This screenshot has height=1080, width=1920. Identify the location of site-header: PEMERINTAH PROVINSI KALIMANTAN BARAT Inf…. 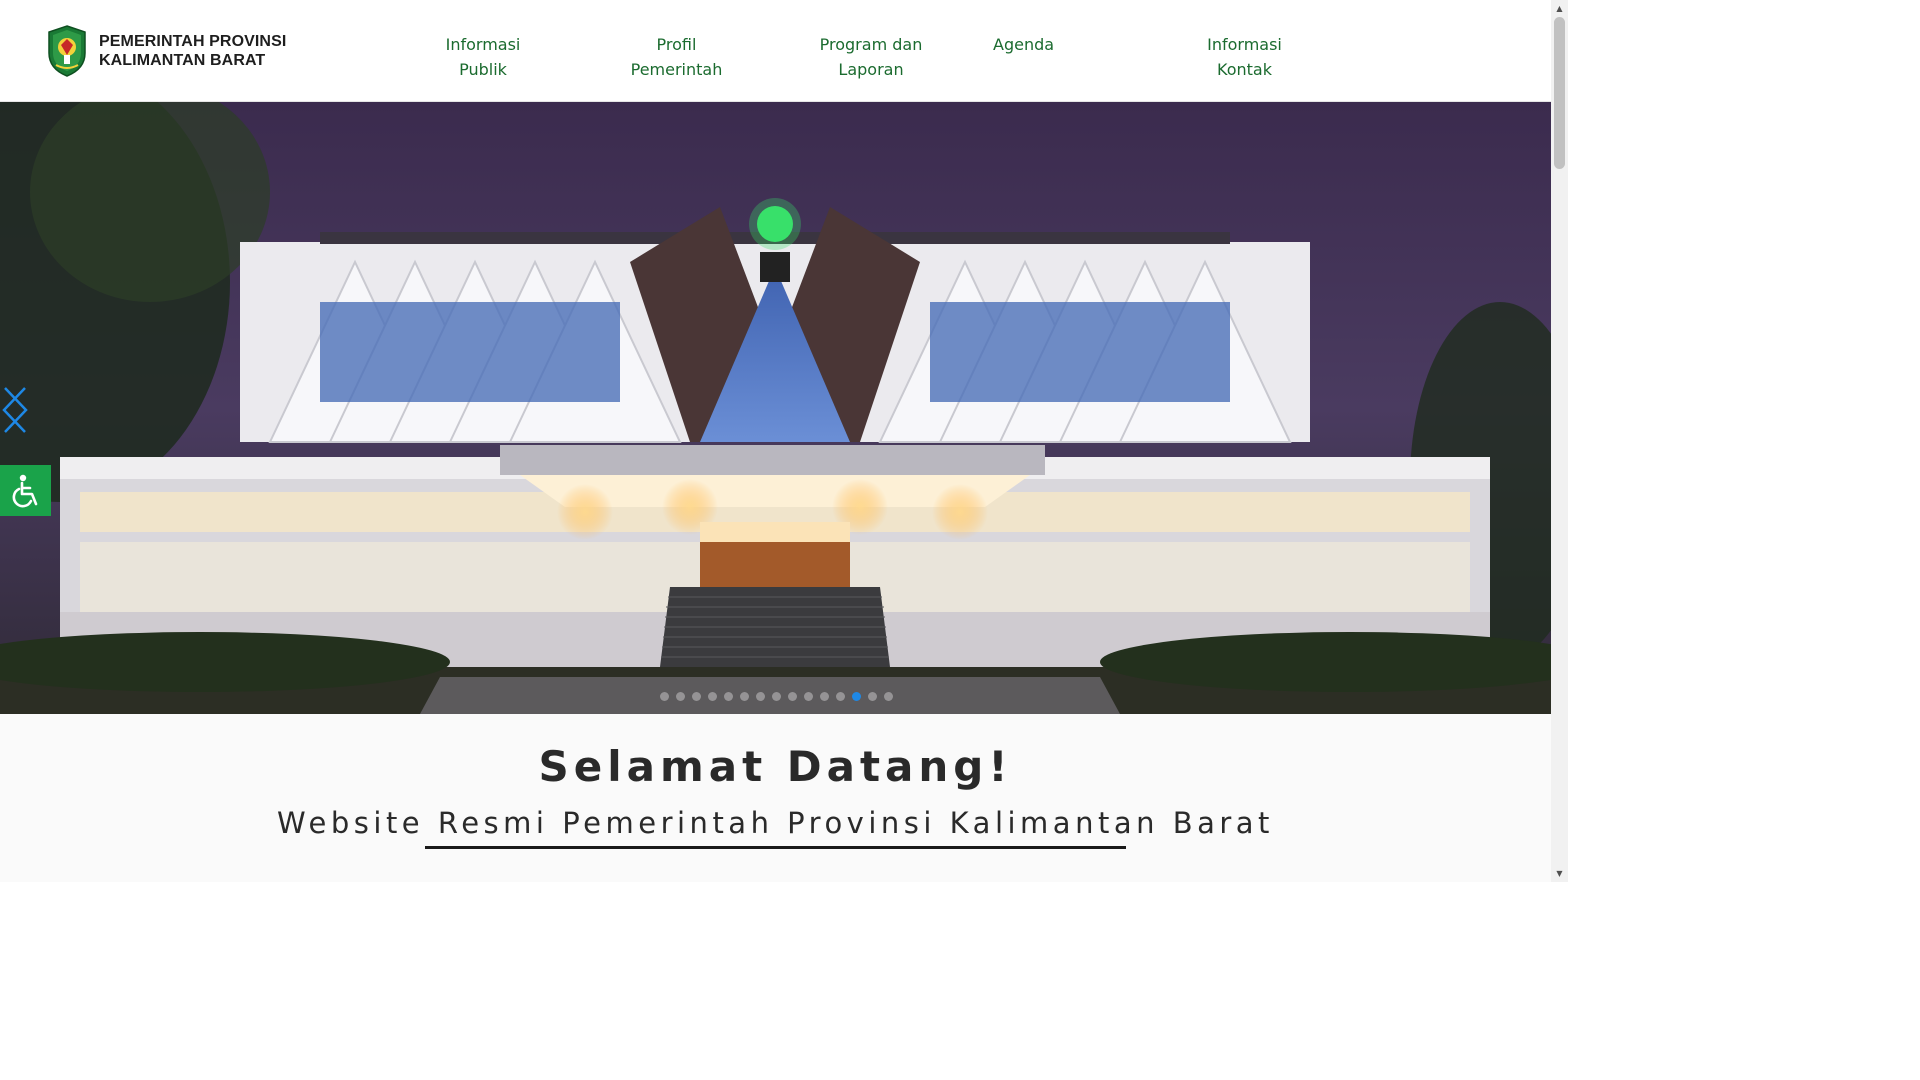
(775, 51).